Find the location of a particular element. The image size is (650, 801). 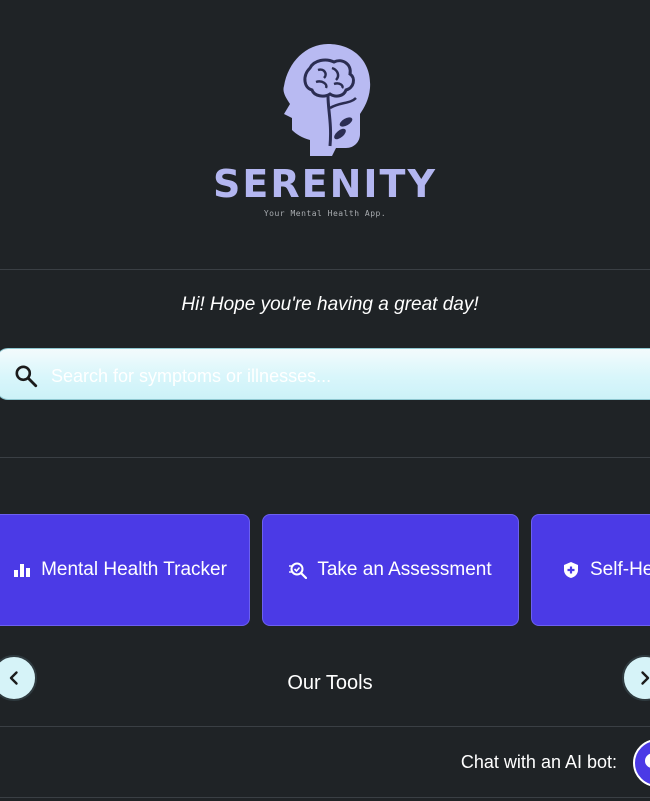

shield-icon is located at coordinates (571, 570).